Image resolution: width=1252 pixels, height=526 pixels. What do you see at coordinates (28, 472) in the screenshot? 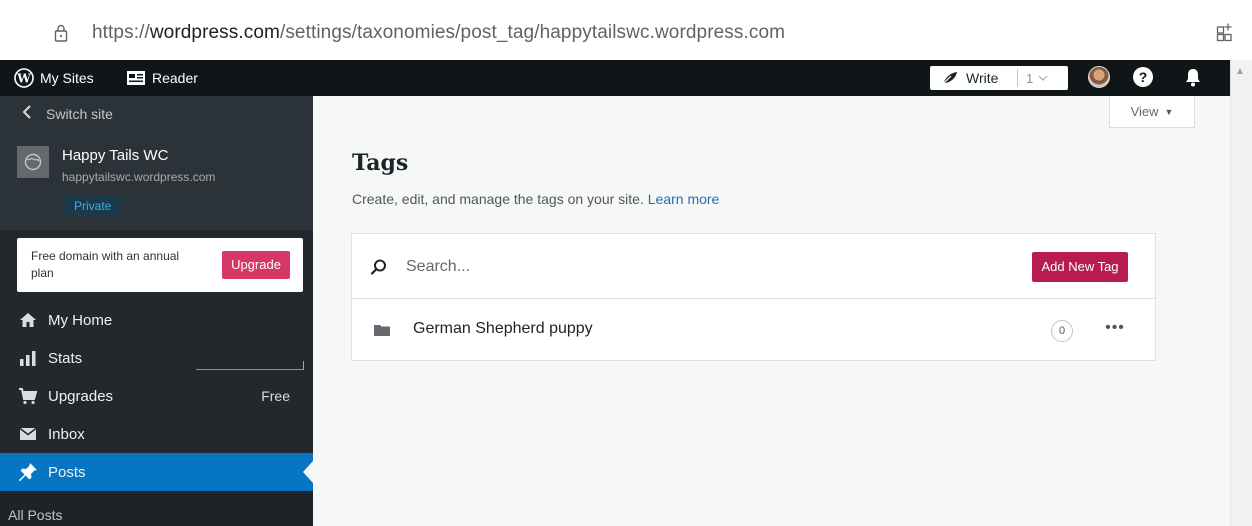
I see `pushpin-icon` at bounding box center [28, 472].